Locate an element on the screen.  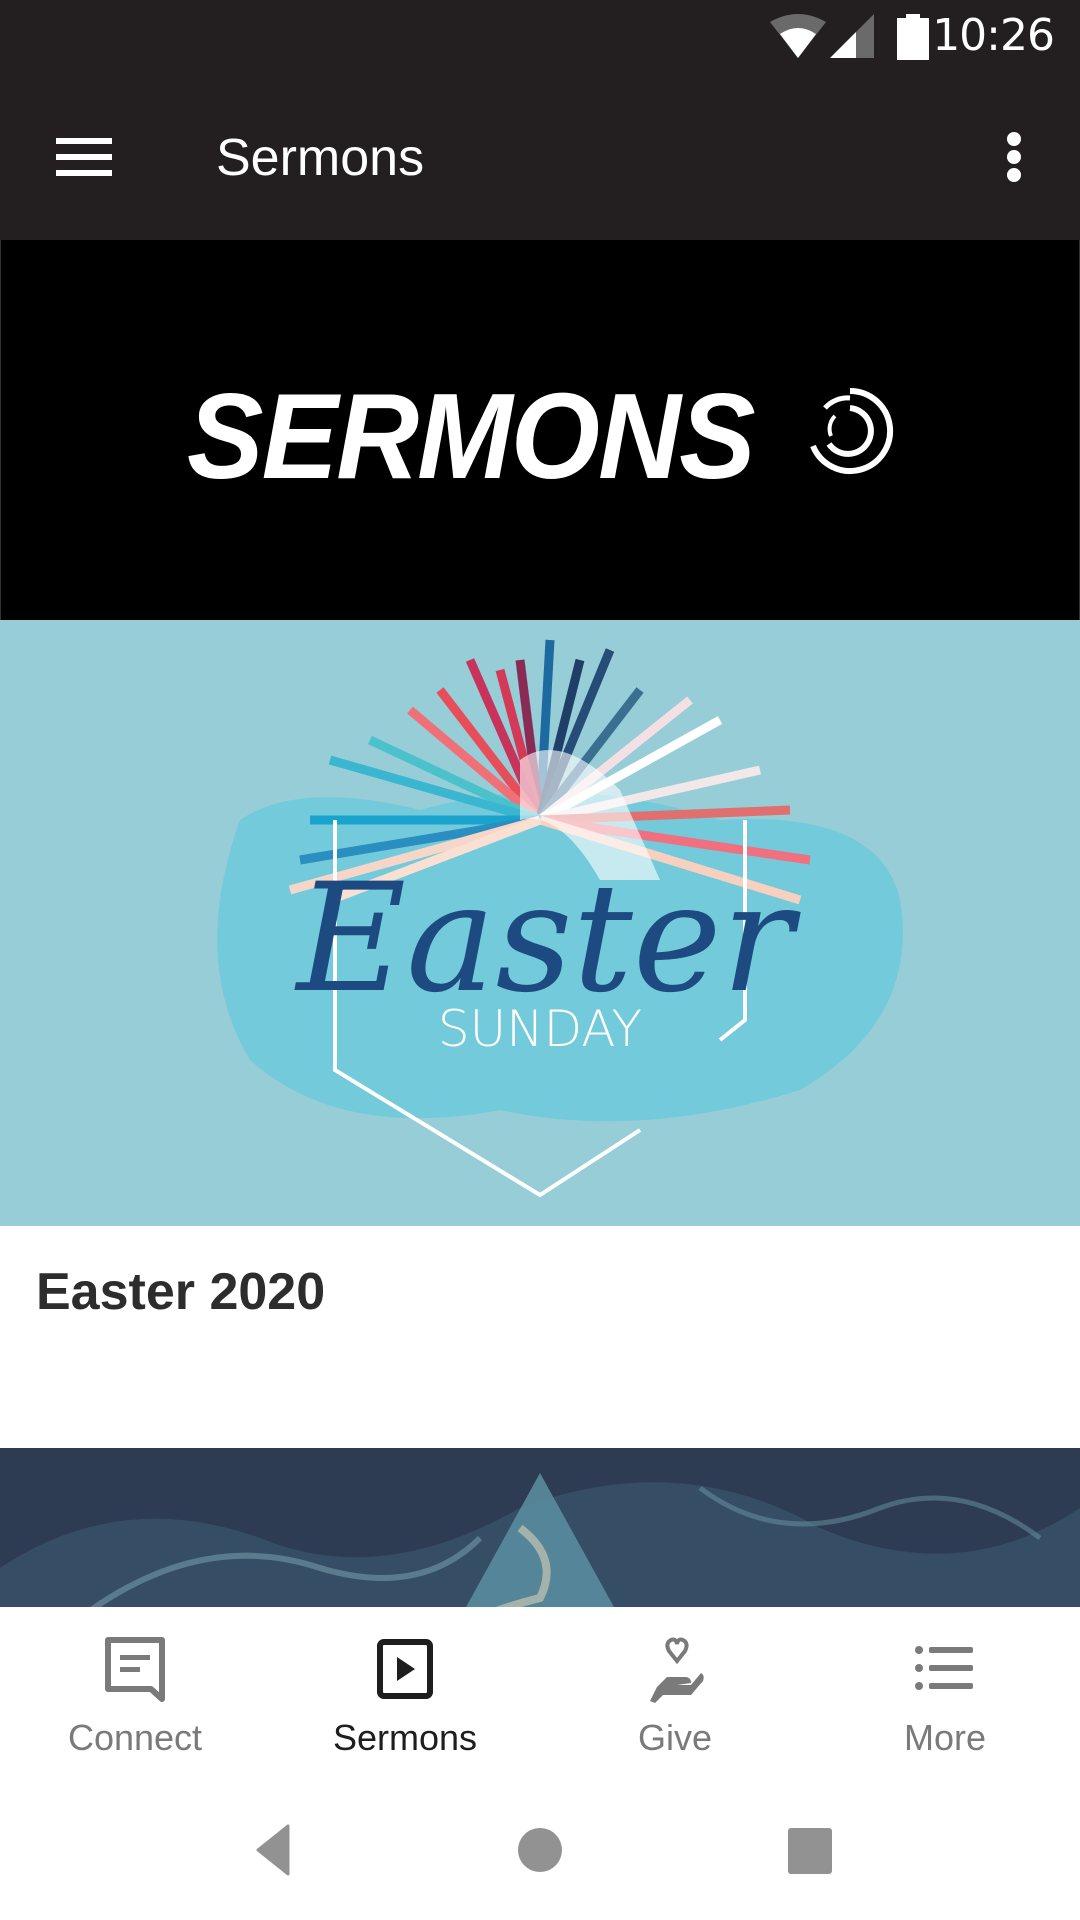
next-sermon-card-image is located at coordinates (540, 1528).